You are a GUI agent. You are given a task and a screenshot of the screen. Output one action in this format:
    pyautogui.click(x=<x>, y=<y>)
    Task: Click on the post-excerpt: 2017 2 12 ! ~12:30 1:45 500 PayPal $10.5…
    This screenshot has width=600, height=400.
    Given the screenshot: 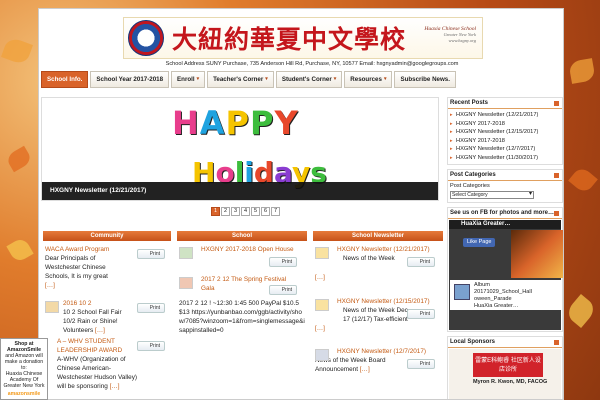 What is the action you would take?
    pyautogui.click(x=242, y=317)
    